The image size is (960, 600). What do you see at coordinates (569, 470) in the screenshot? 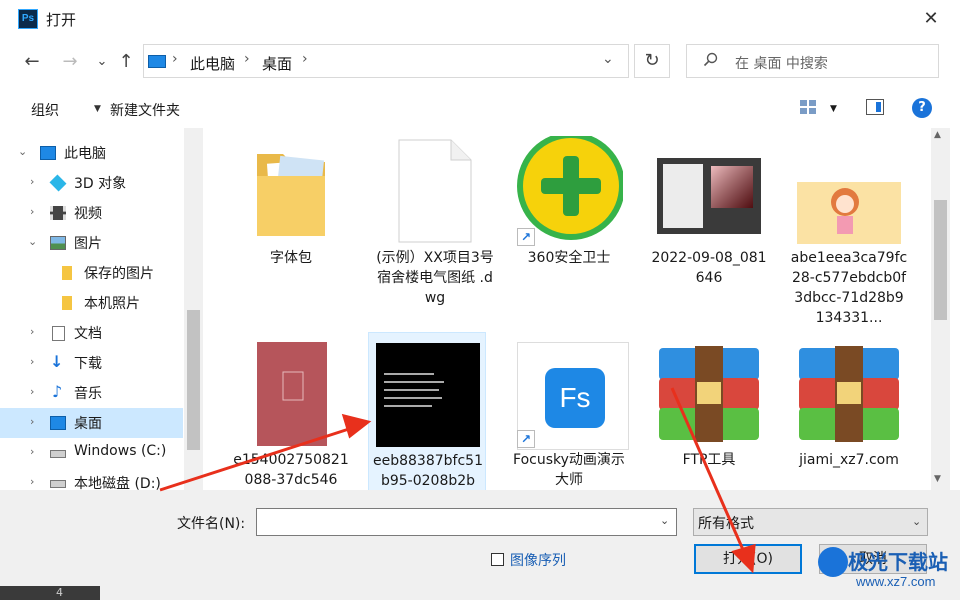
I see `file-name: Focusky动画演示大师` at bounding box center [569, 470].